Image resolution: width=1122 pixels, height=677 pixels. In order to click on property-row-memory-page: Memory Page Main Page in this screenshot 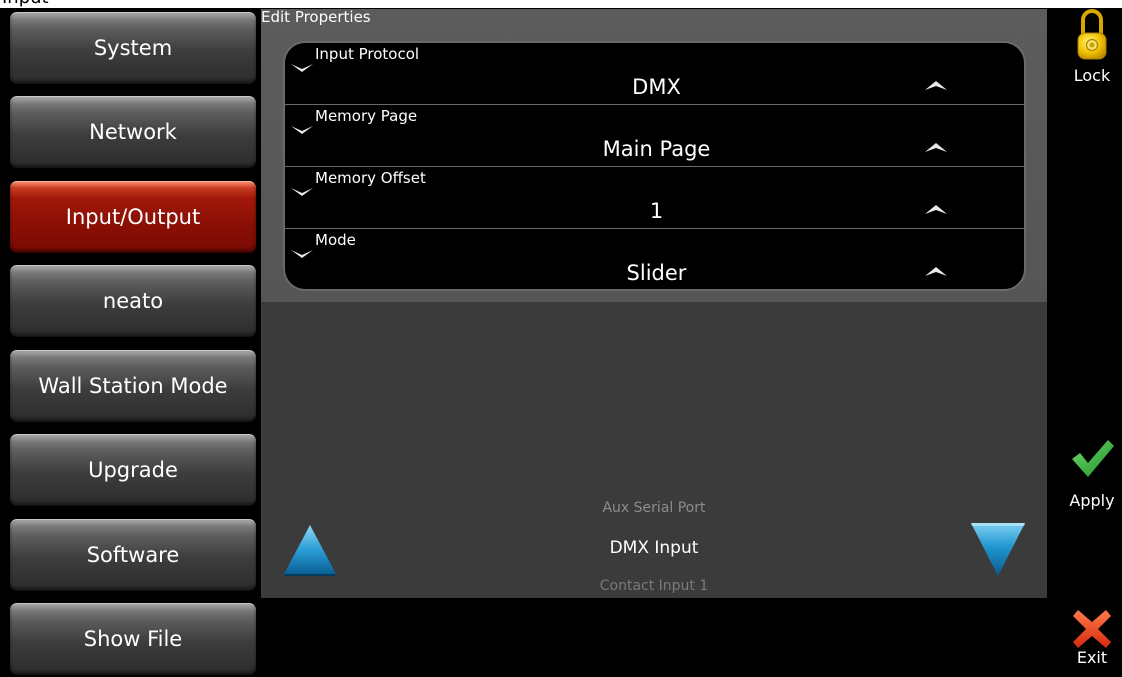, I will do `click(654, 136)`.